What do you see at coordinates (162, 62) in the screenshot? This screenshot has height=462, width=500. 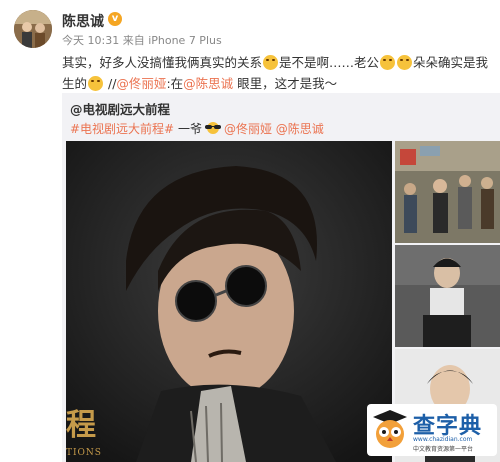 I see `text-segment: 其实，好多人没搞懂我俩真实的关系` at bounding box center [162, 62].